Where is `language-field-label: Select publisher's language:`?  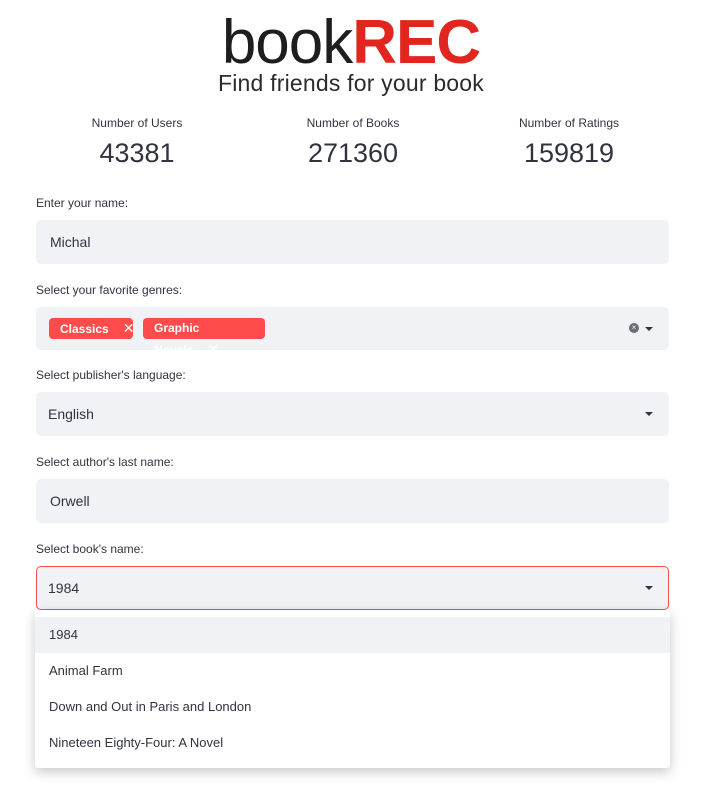
language-field-label: Select publisher's language: is located at coordinates (111, 375).